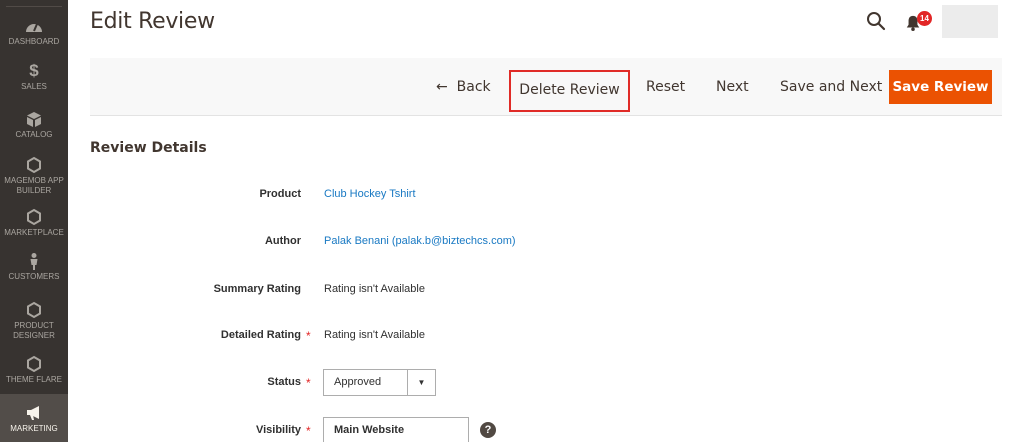 The height and width of the screenshot is (442, 1024). I want to click on notifications-button: 14, so click(919, 21).